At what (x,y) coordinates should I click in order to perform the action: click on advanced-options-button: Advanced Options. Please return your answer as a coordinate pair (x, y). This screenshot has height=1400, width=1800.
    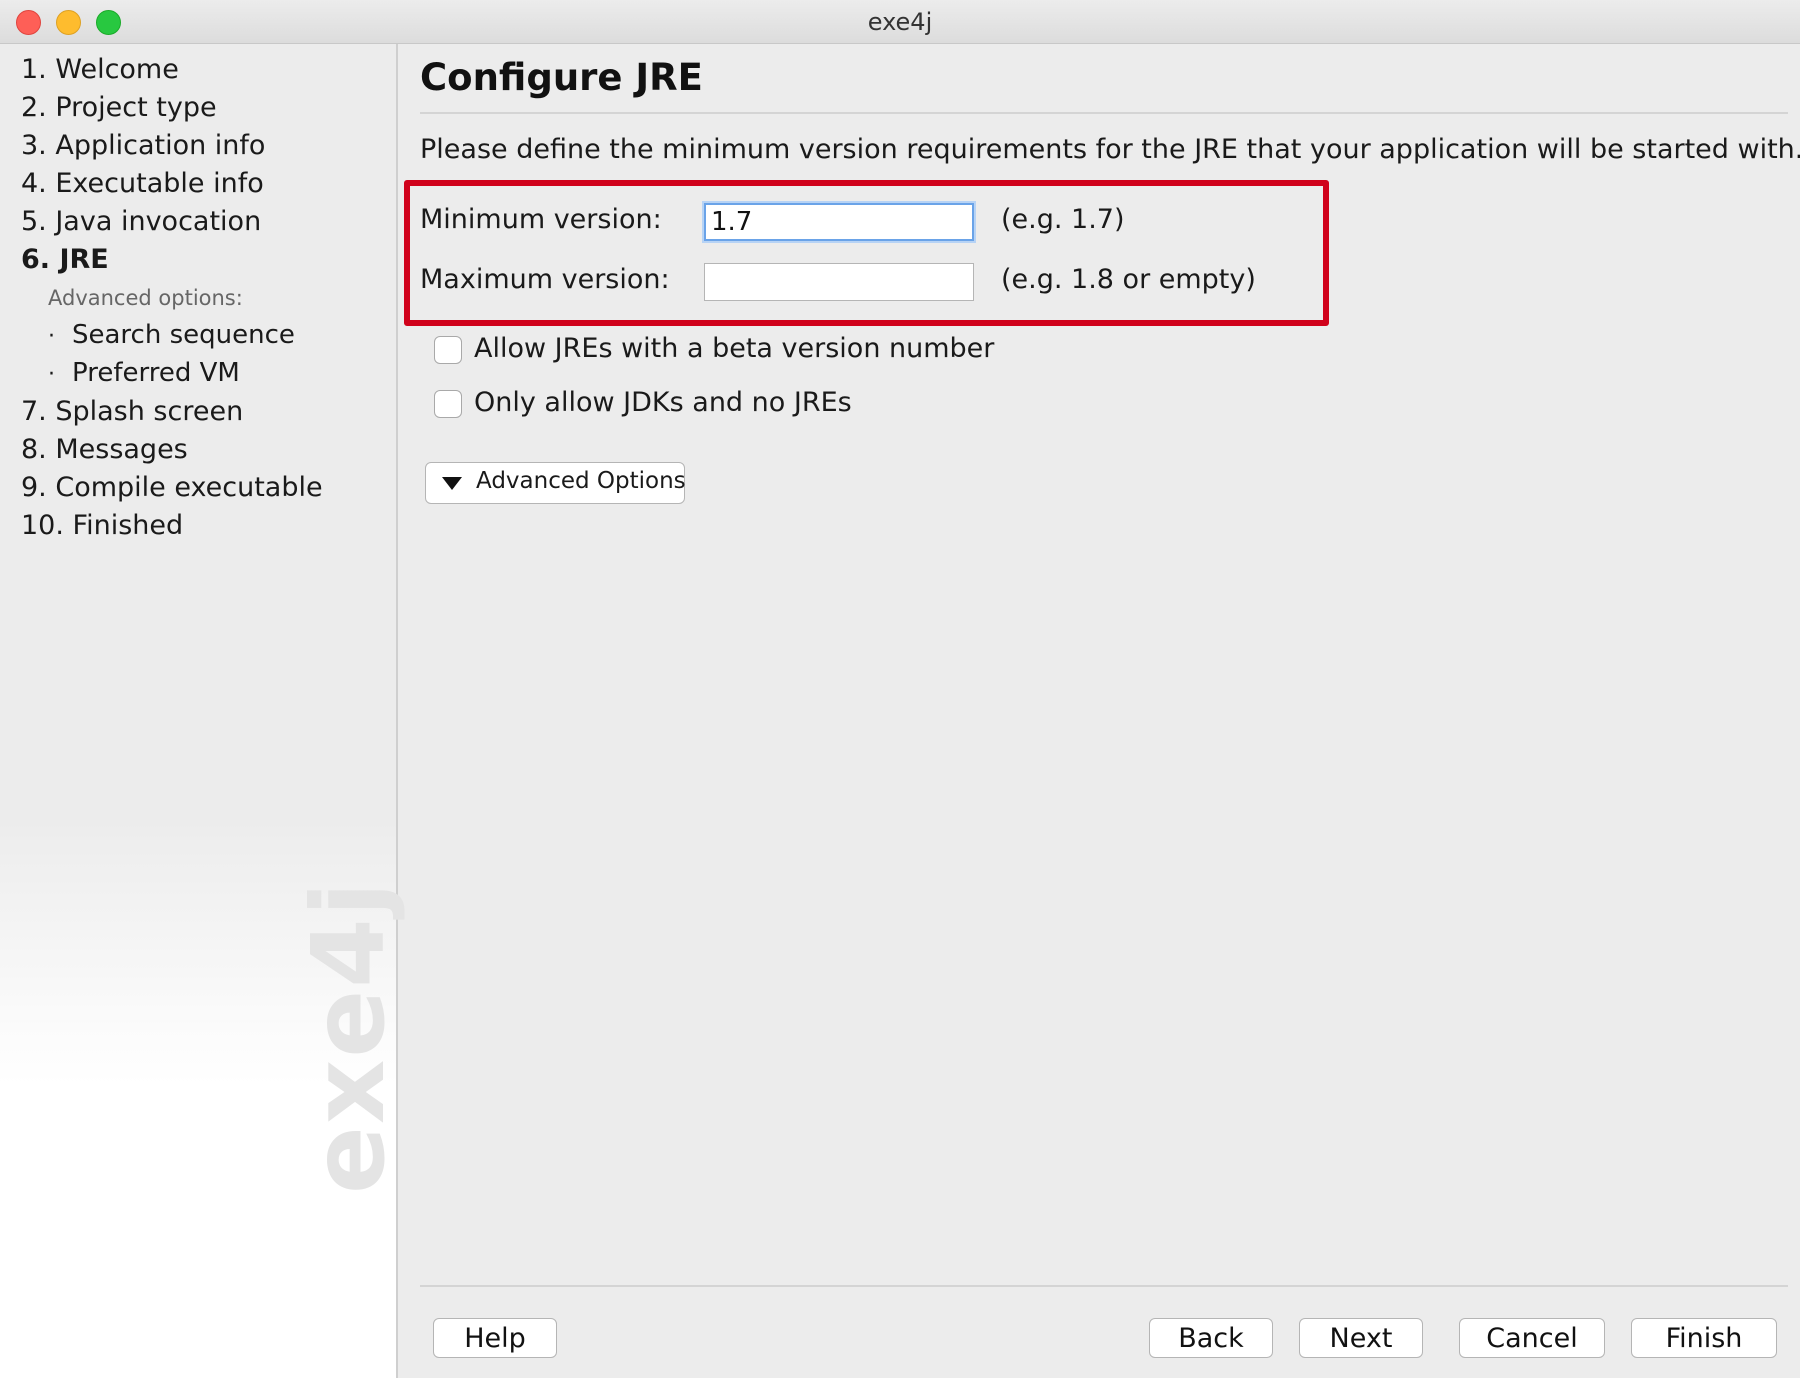
    Looking at the image, I should click on (555, 483).